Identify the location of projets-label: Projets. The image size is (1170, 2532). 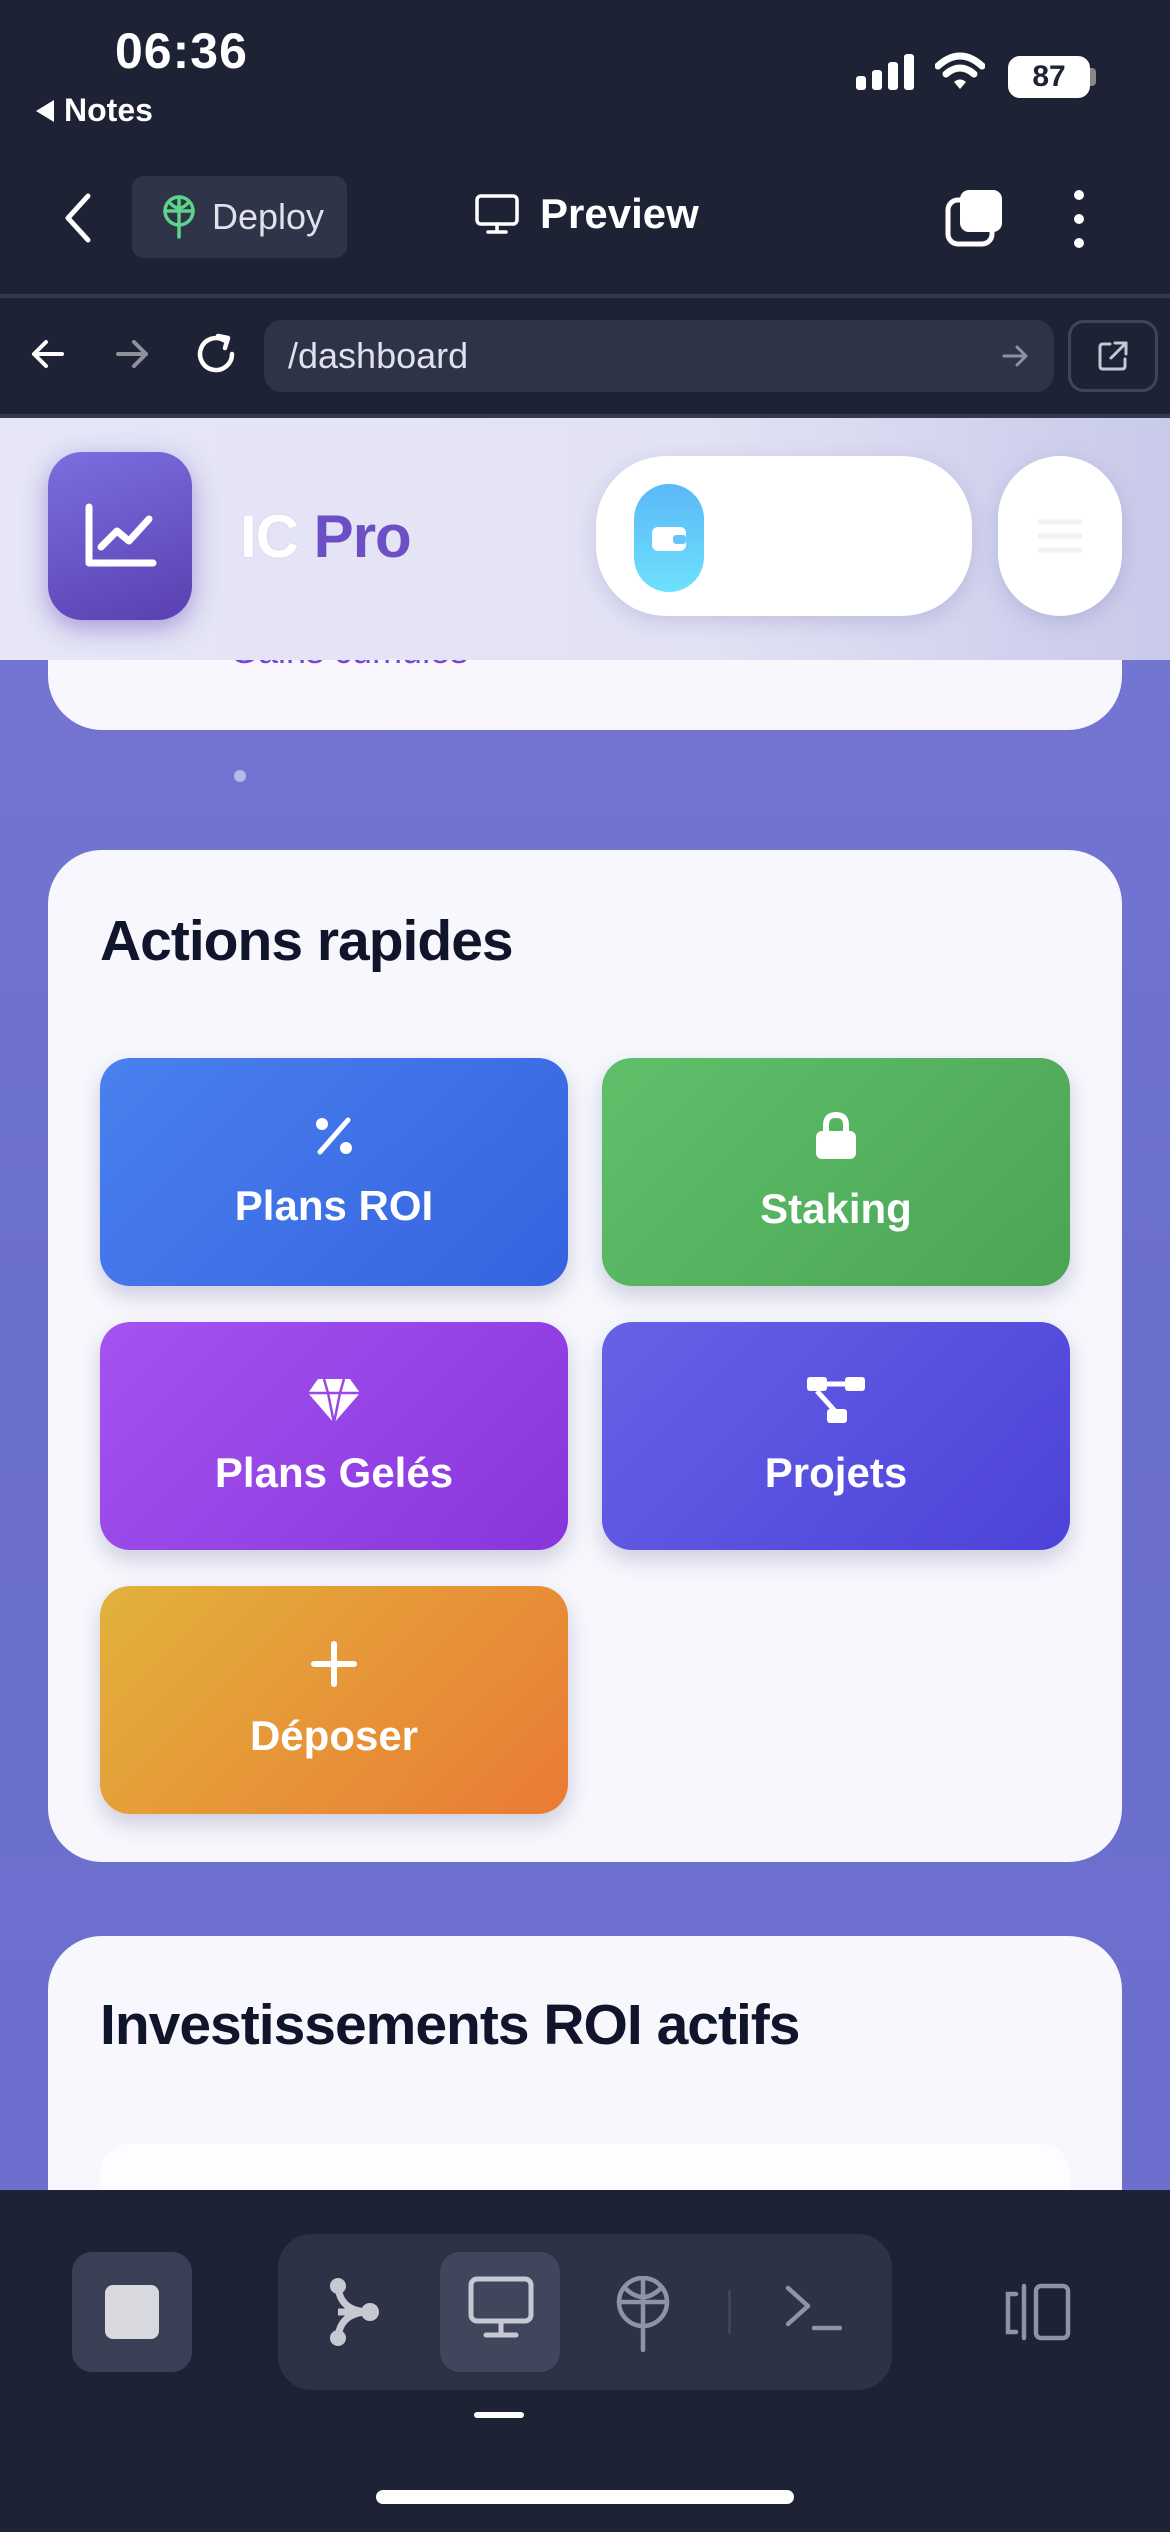
(836, 1472).